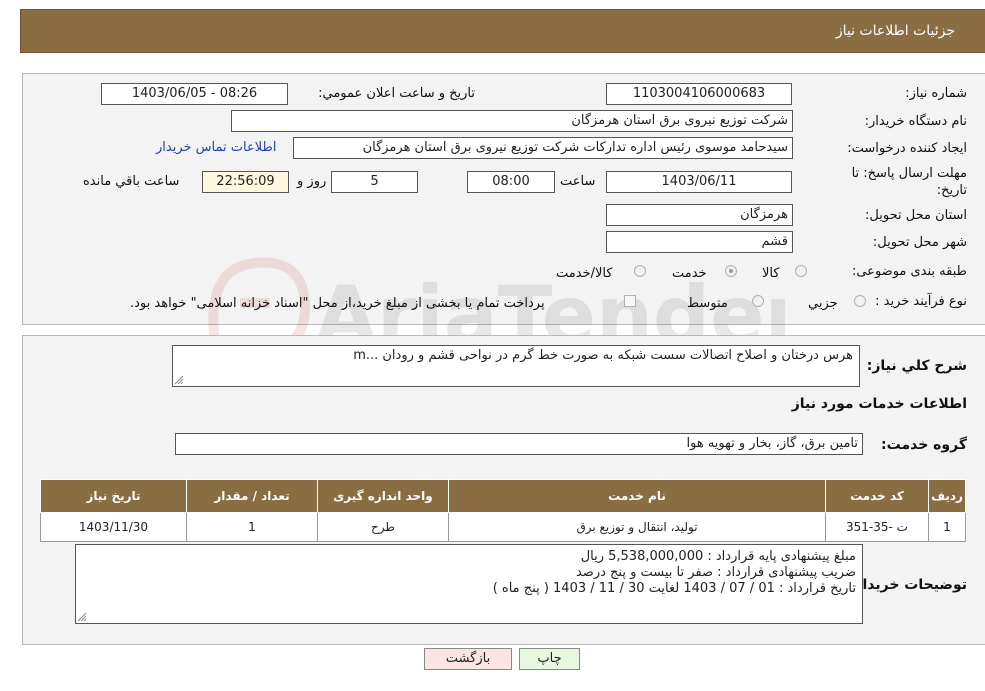 The image size is (985, 691). What do you see at coordinates (383, 527) in the screenshot?
I see `cell-unit: طرح` at bounding box center [383, 527].